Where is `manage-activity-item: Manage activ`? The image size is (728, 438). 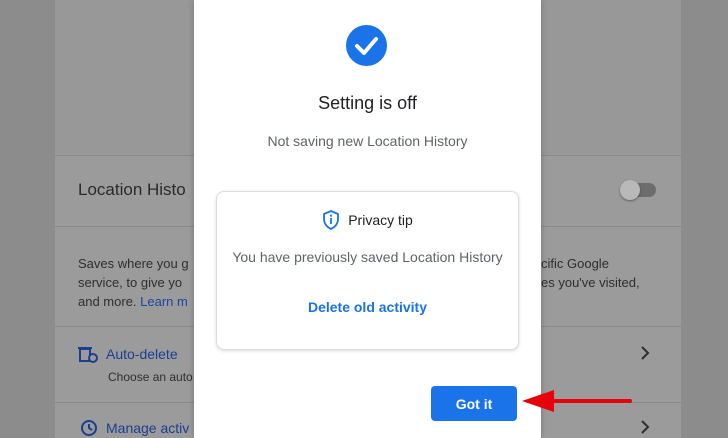 manage-activity-item: Manage activ is located at coordinates (136, 428).